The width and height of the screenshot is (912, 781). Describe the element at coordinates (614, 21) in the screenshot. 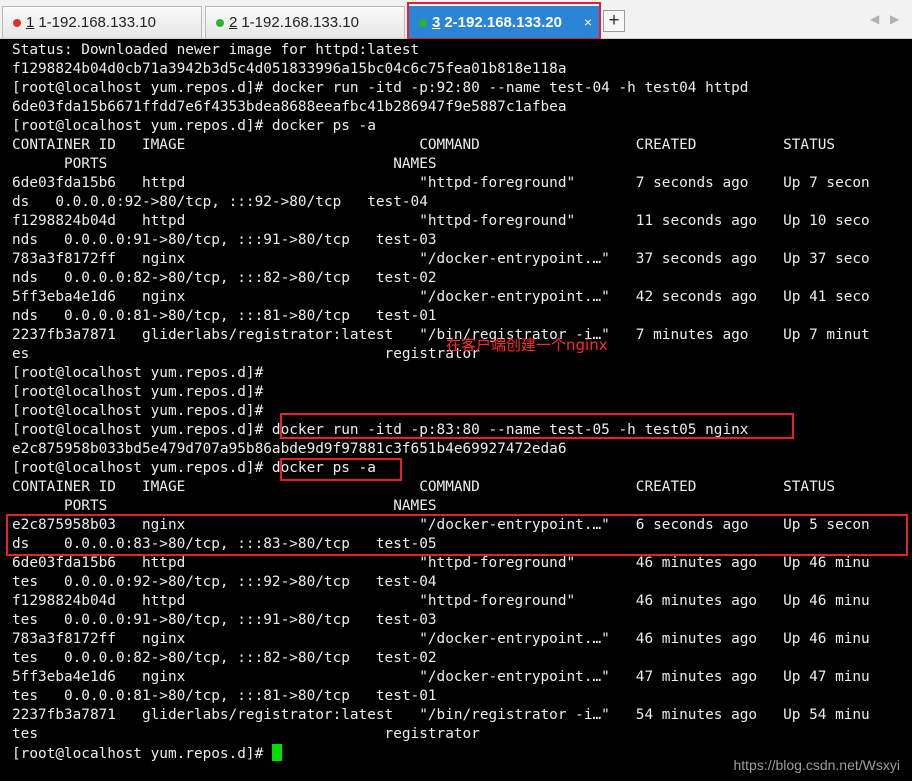

I see `new-tab-button: +` at that location.